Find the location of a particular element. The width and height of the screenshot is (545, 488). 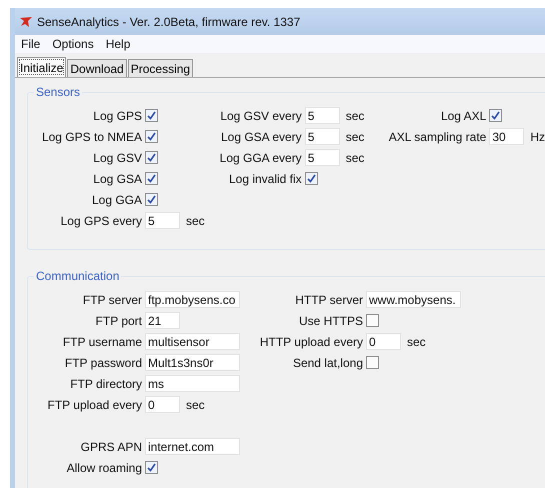

tab: Initialize is located at coordinates (41, 67).